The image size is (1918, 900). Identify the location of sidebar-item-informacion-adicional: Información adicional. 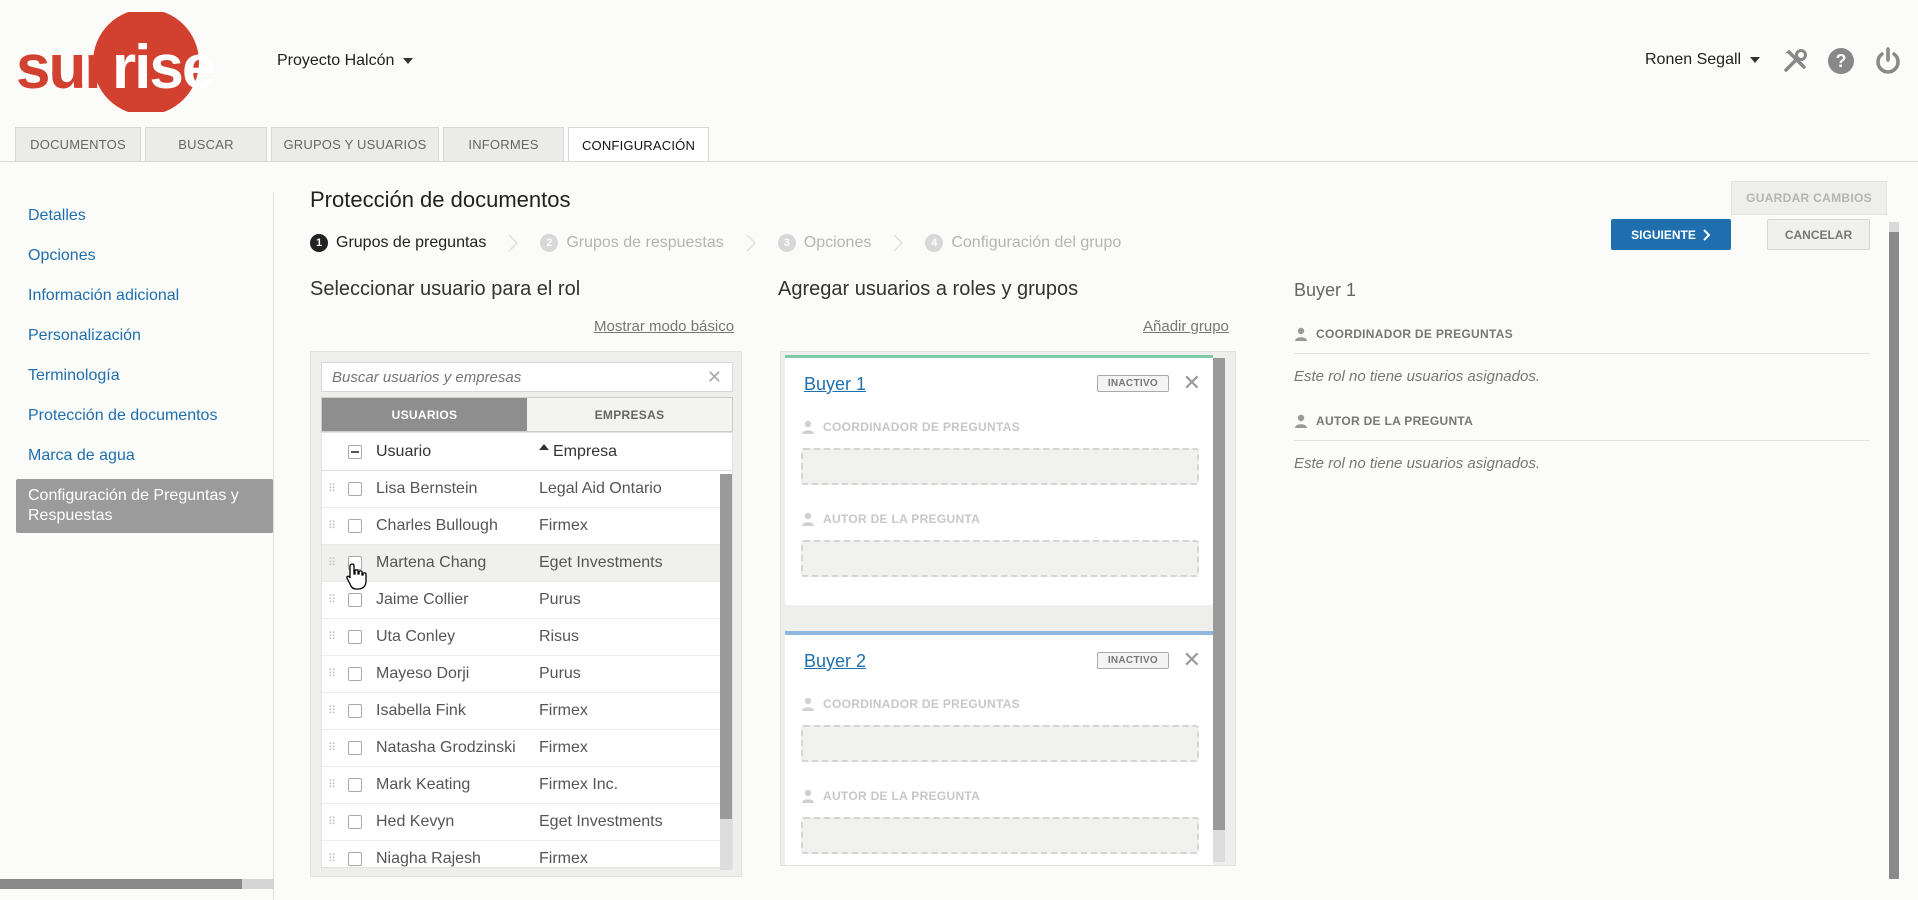
(144, 296).